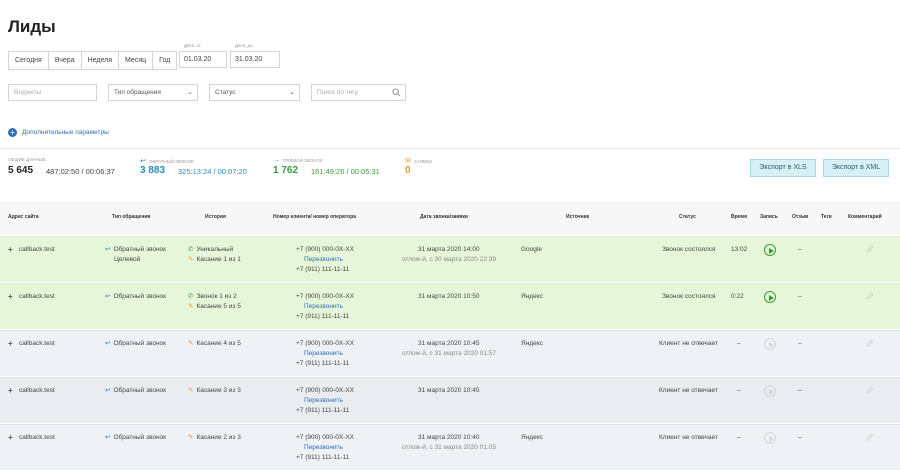 The width and height of the screenshot is (900, 472). I want to click on col-time: Время, so click(739, 217).